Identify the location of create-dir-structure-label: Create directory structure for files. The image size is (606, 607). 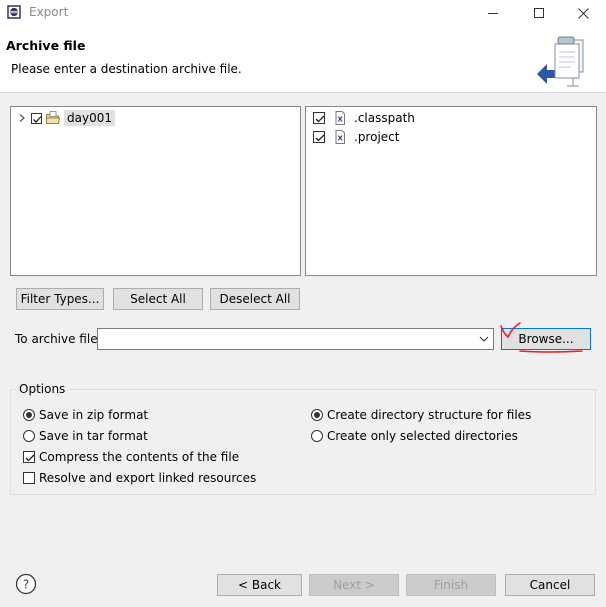
(429, 415).